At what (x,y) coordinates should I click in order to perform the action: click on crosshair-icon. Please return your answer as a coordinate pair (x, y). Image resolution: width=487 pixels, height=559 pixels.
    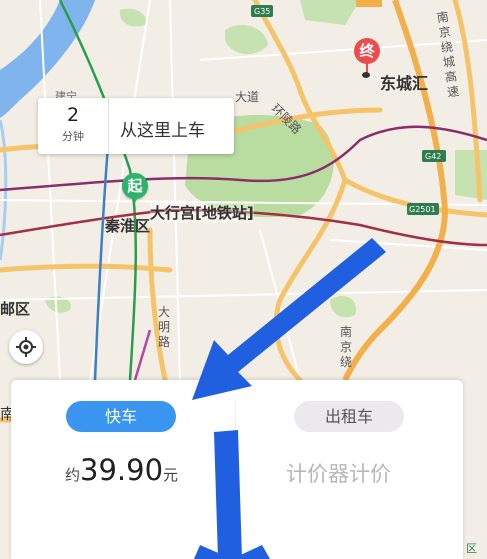
    Looking at the image, I should click on (26, 347).